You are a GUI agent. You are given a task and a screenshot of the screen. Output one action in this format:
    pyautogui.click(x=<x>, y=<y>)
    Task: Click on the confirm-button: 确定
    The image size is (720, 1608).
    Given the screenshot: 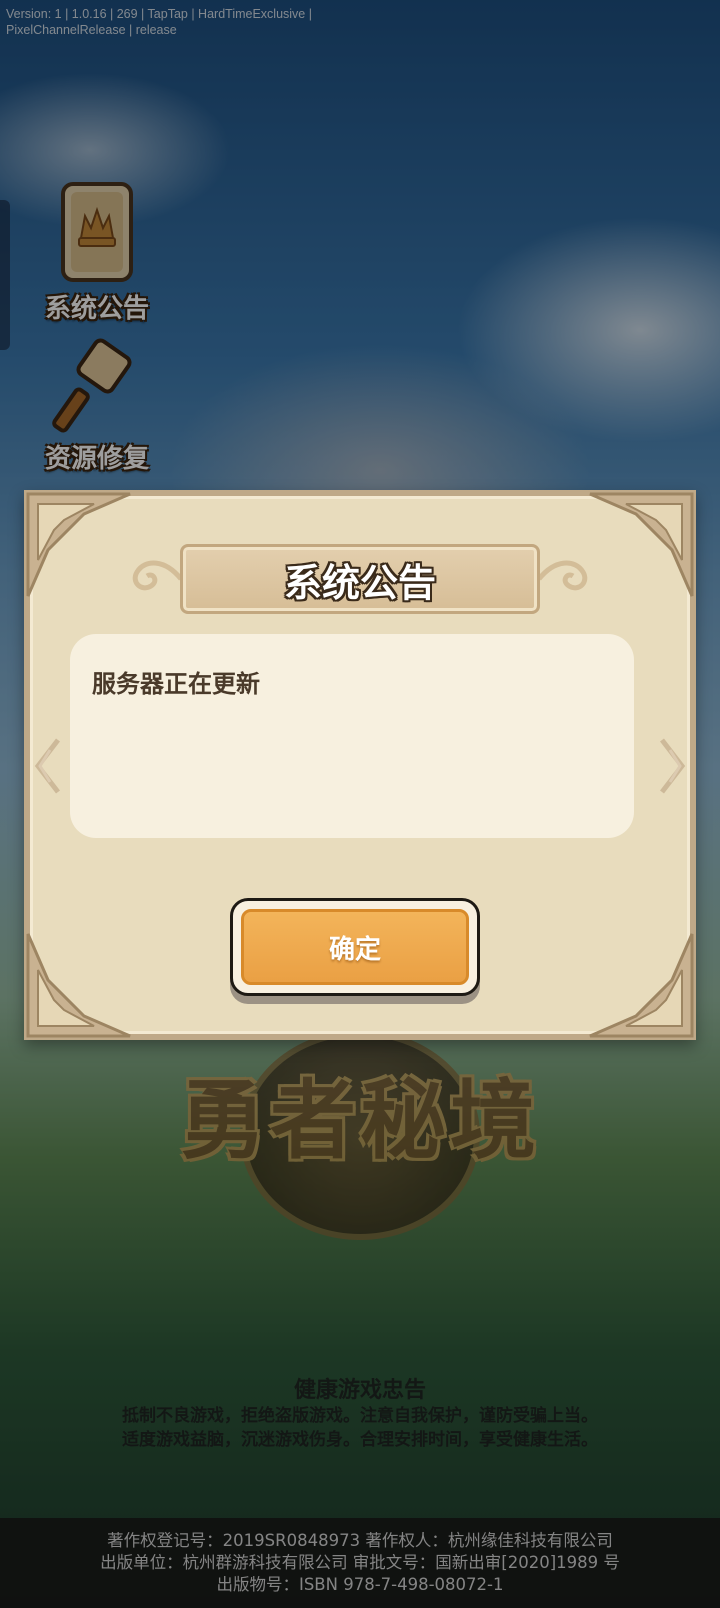 What is the action you would take?
    pyautogui.click(x=355, y=947)
    